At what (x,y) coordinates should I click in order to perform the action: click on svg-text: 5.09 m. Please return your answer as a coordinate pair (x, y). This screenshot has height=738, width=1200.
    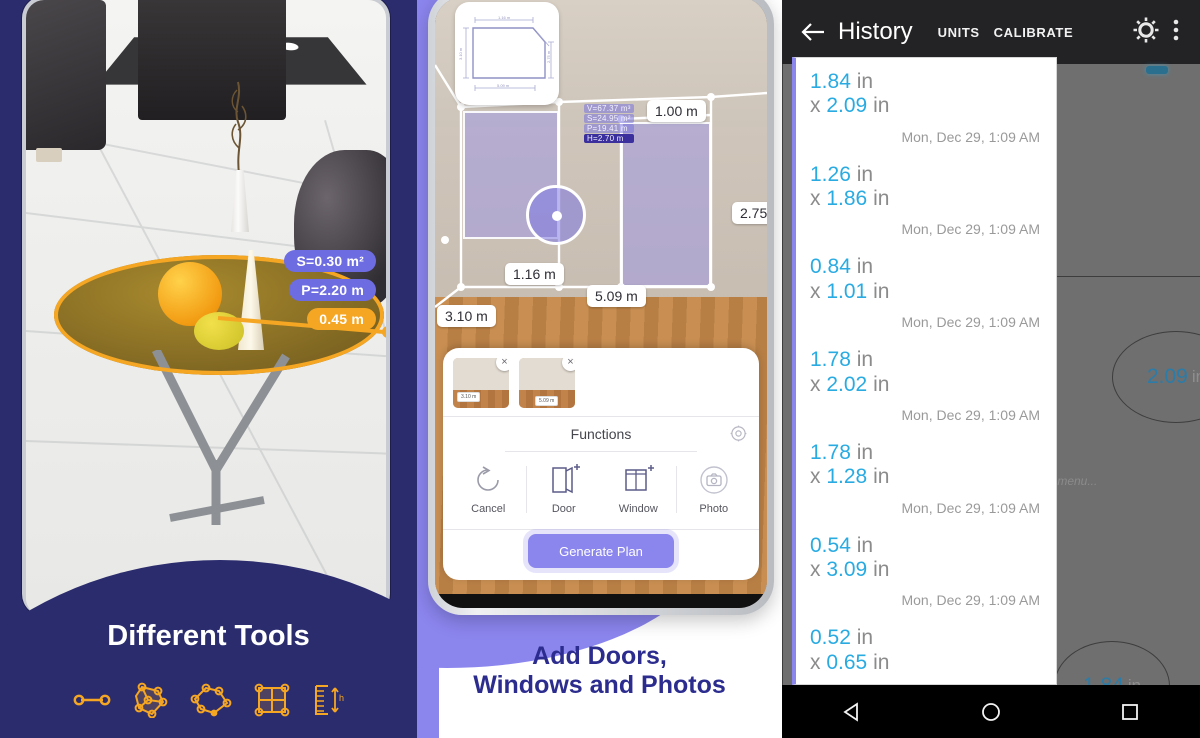
    Looking at the image, I should click on (503, 85).